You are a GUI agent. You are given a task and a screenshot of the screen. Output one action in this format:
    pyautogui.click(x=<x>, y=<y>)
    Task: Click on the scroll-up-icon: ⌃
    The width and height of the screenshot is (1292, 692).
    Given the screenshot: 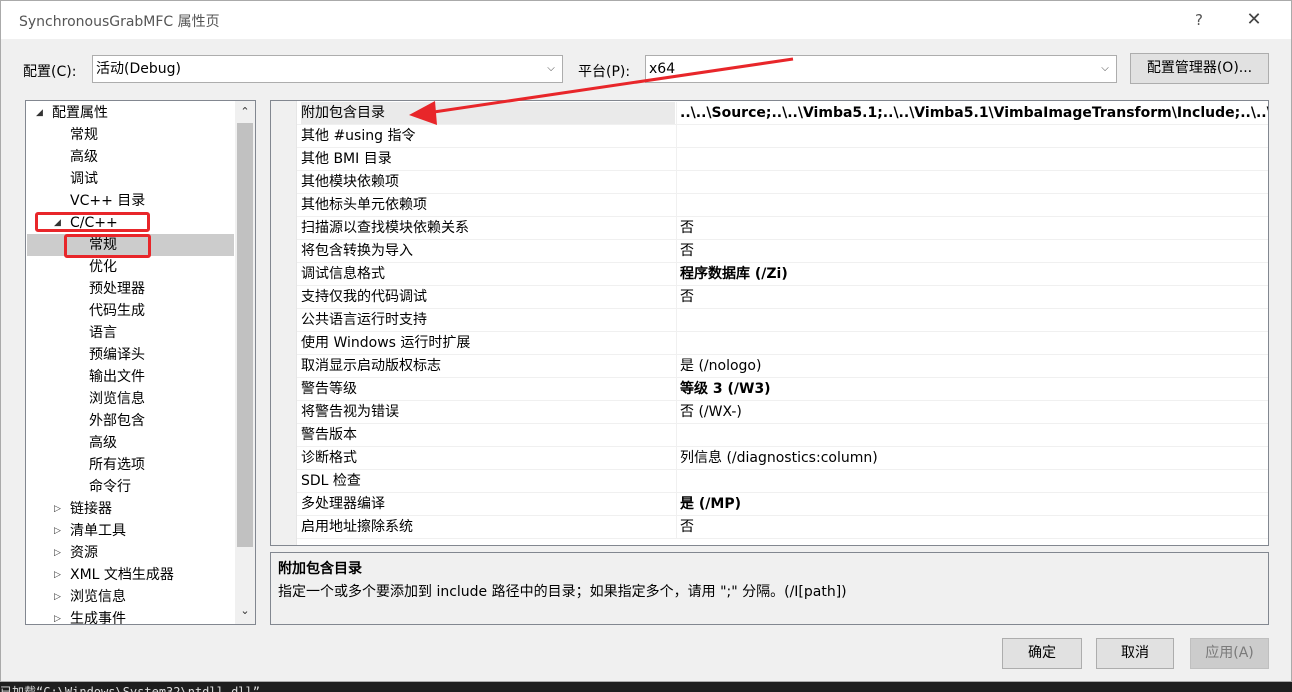 What is the action you would take?
    pyautogui.click(x=245, y=112)
    